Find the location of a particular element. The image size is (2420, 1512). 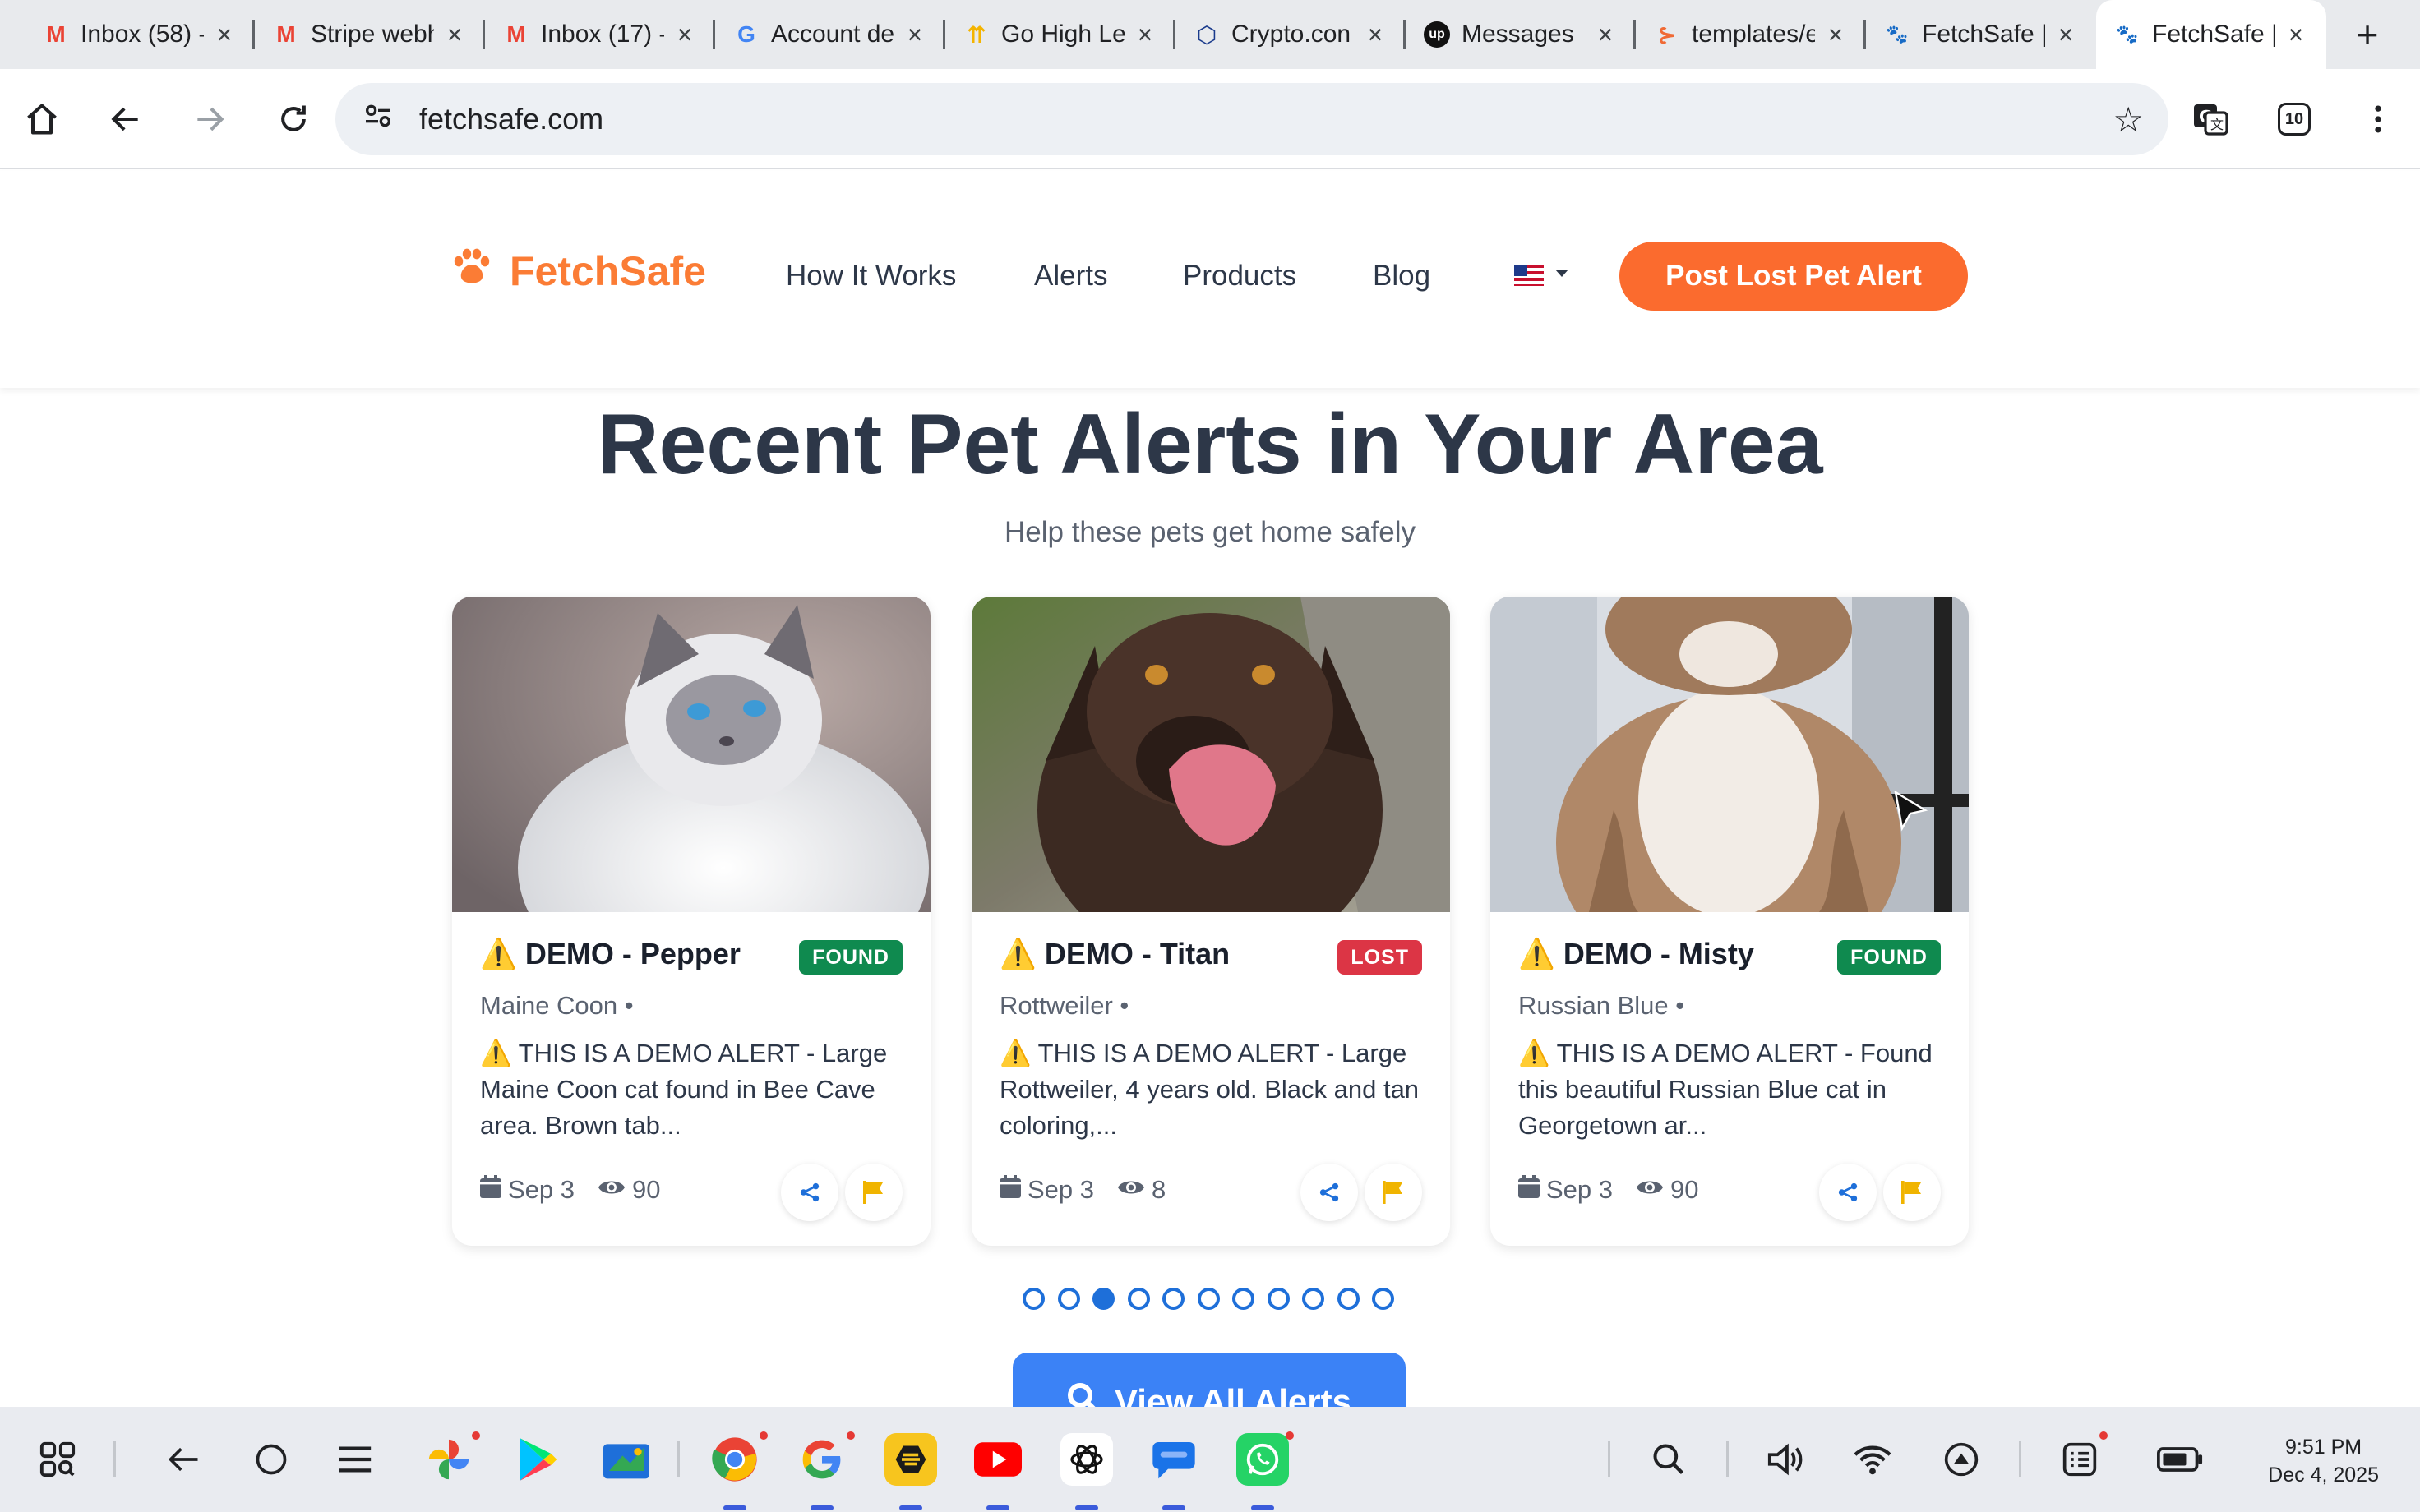

new-tab-icon: + is located at coordinates (2367, 35).